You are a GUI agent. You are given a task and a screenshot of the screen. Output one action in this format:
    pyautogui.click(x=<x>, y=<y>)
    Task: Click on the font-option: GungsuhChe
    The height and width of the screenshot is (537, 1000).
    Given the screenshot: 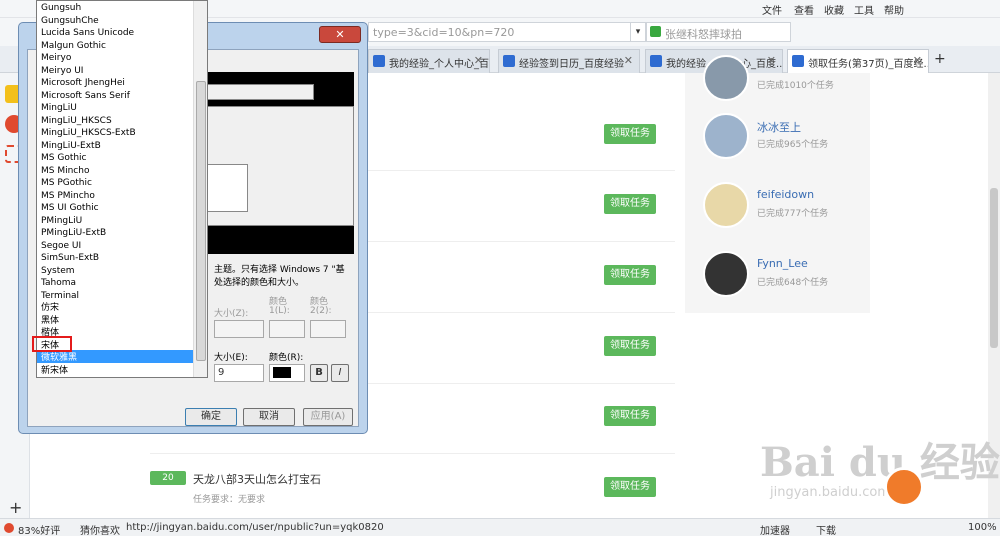 What is the action you would take?
    pyautogui.click(x=70, y=21)
    